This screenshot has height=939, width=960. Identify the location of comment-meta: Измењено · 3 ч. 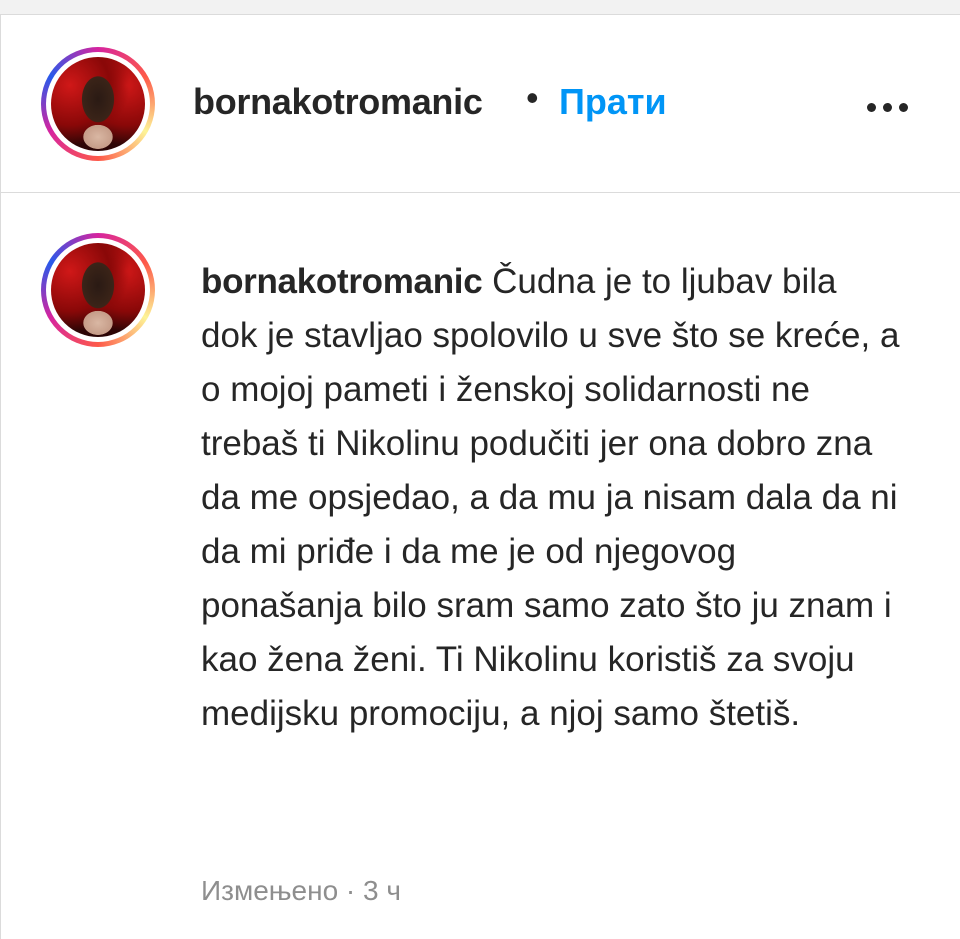
(301, 890).